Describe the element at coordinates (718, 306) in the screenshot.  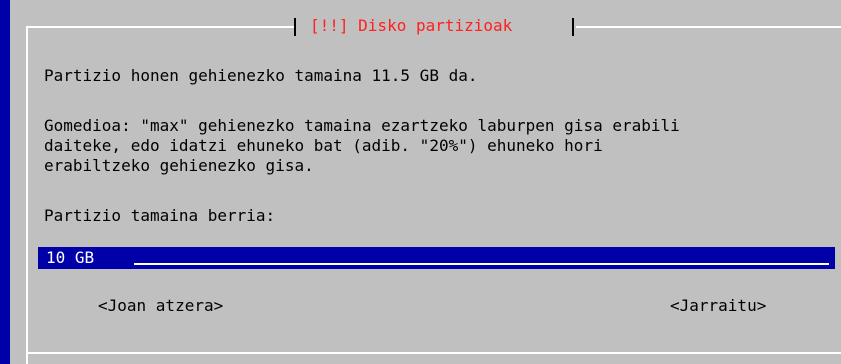
I see `continue-button: <Jarraitu>` at that location.